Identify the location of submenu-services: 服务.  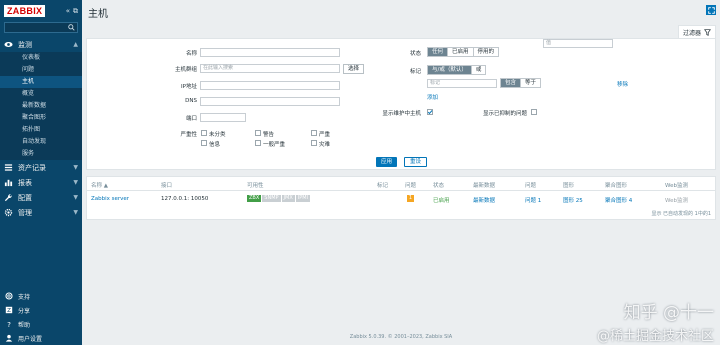
(41, 154).